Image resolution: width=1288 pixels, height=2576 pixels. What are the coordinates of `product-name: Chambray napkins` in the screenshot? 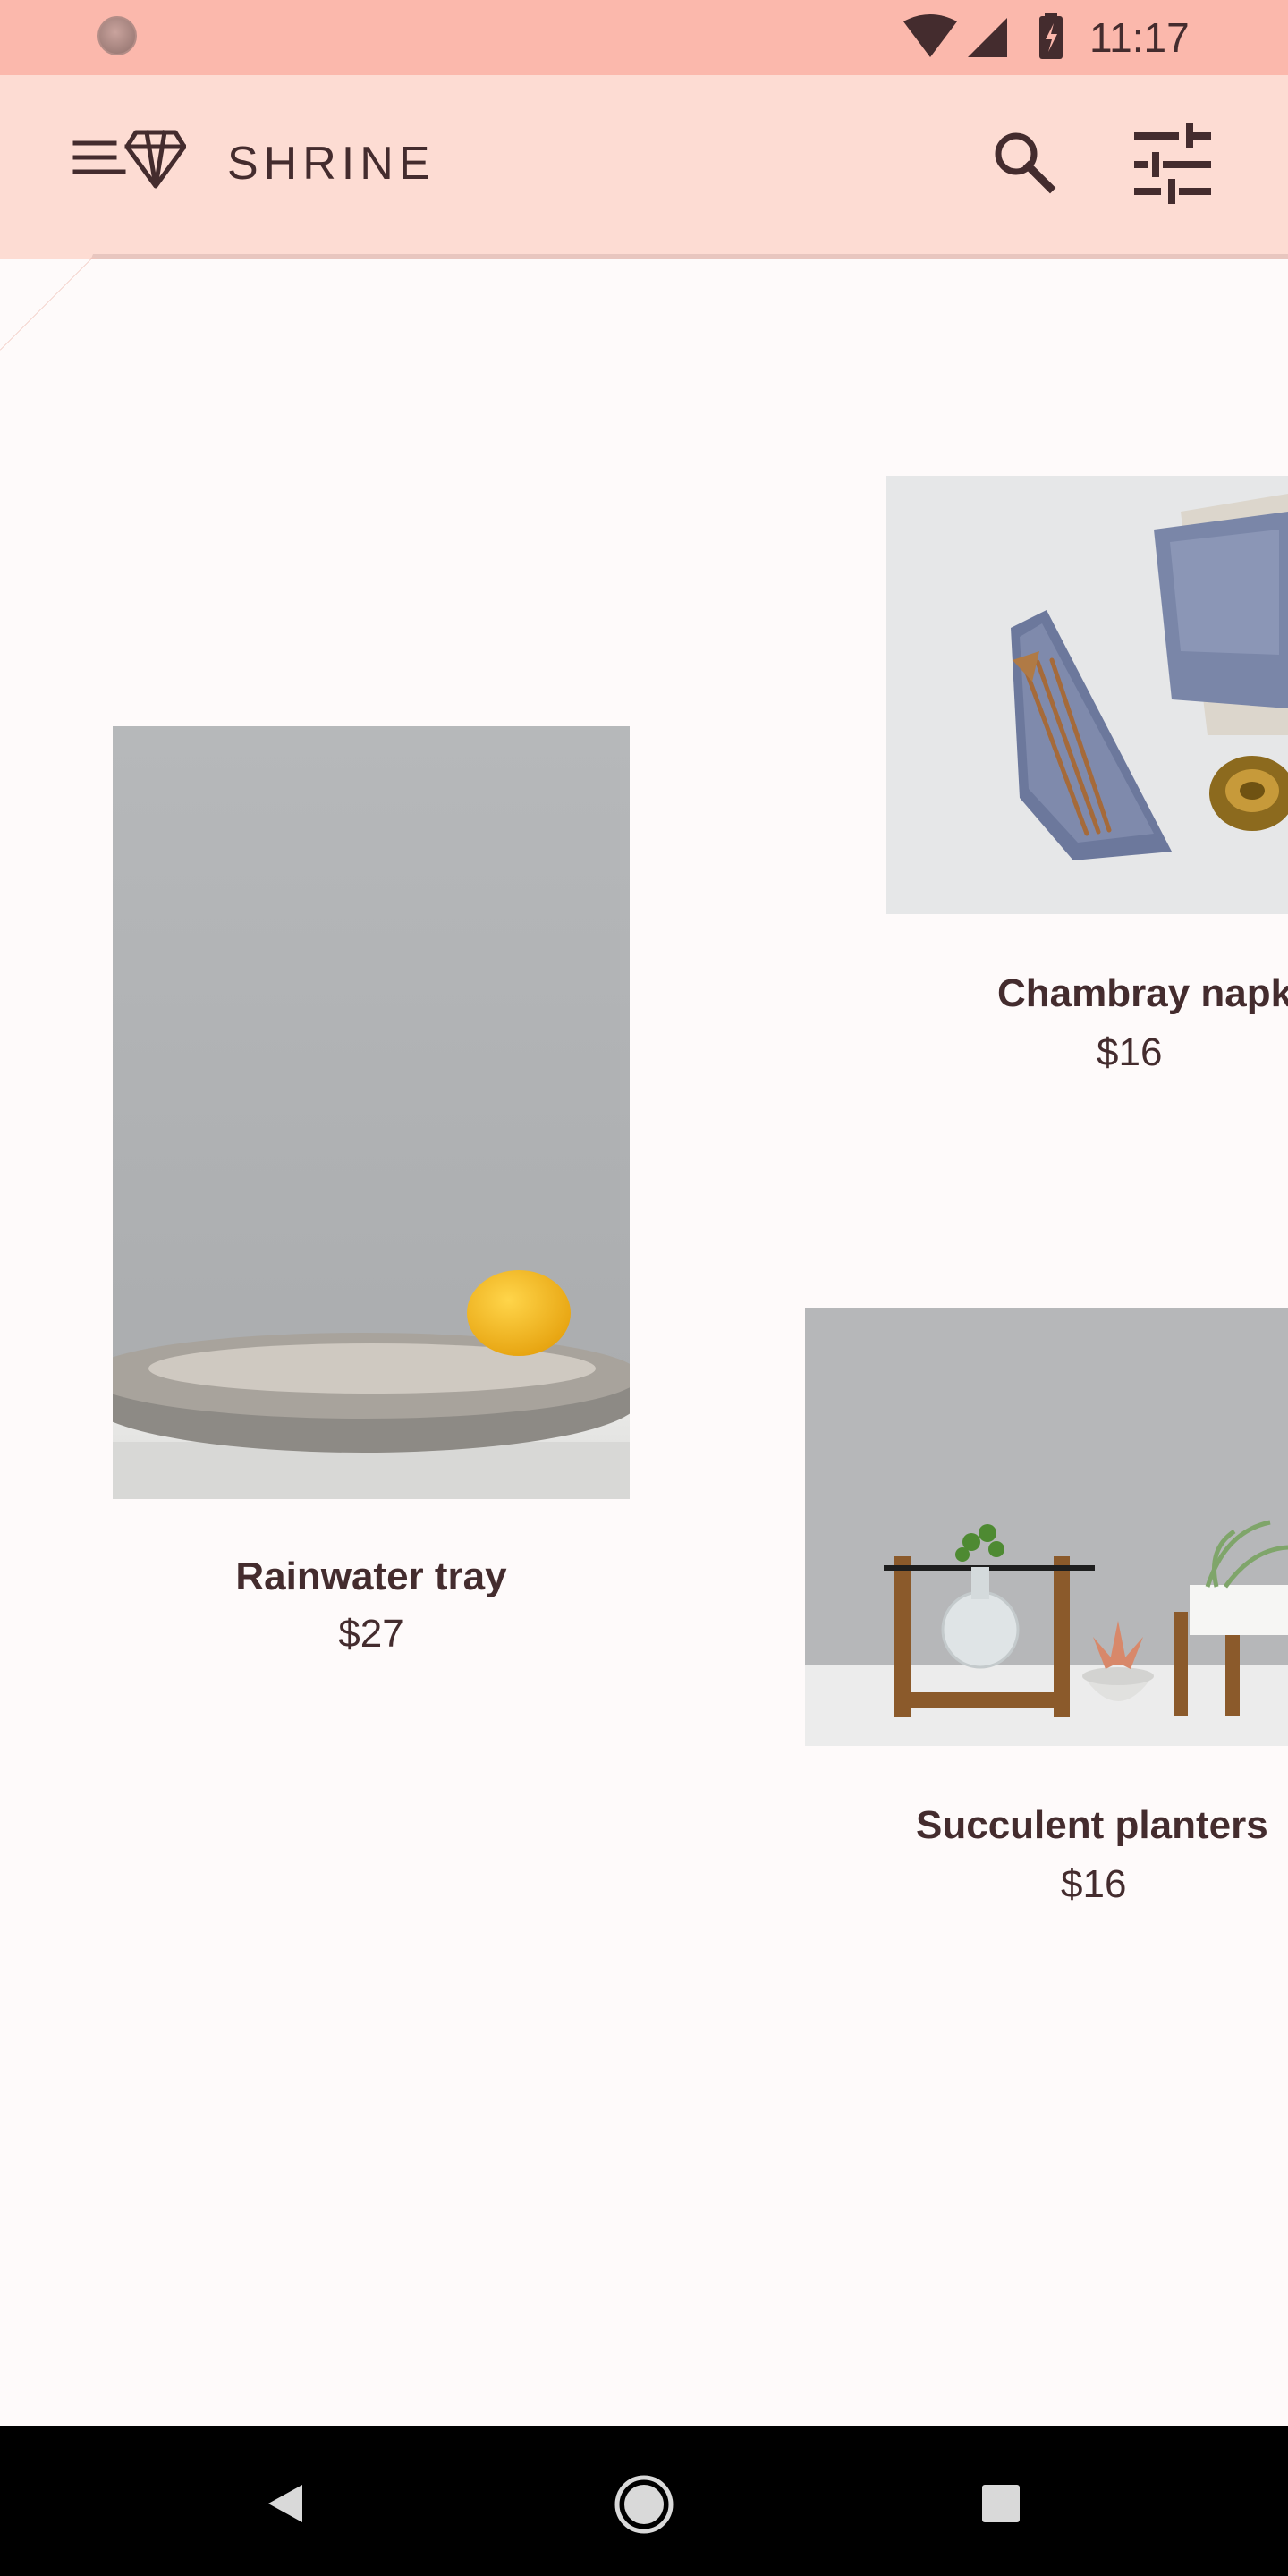 It's located at (1142, 993).